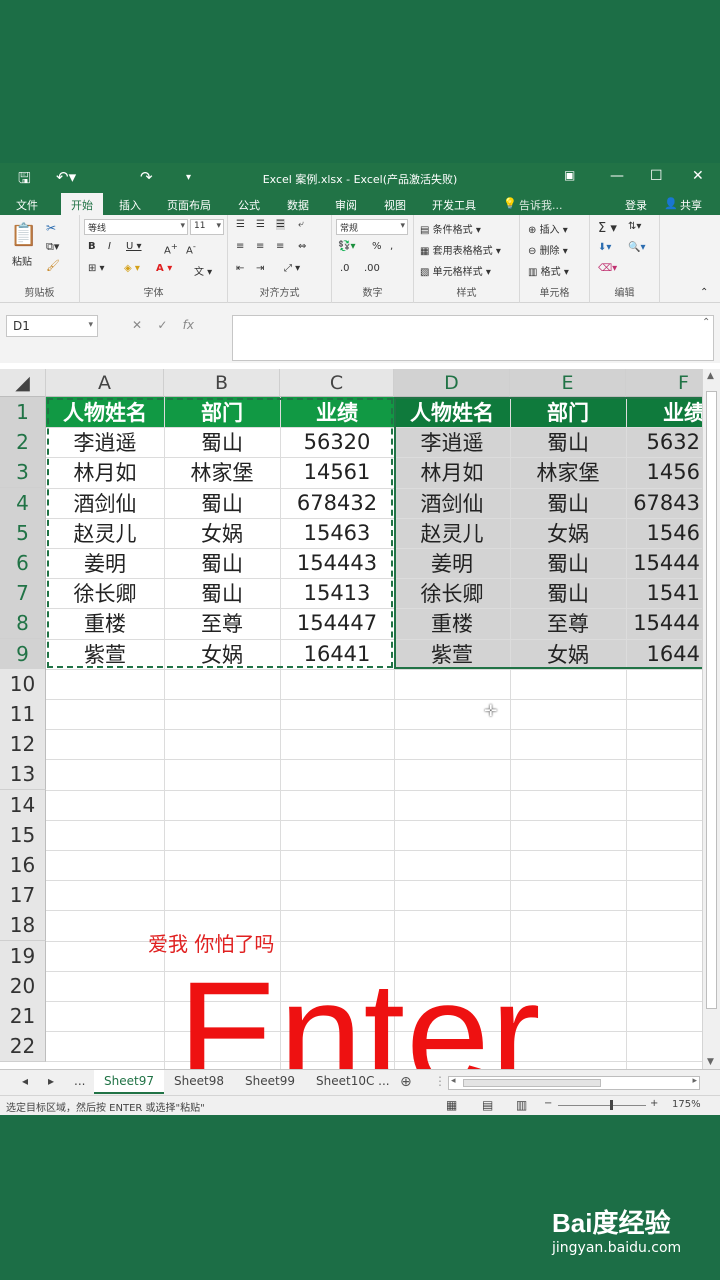 This screenshot has width=720, height=1280. I want to click on minimize-icon: —, so click(617, 176).